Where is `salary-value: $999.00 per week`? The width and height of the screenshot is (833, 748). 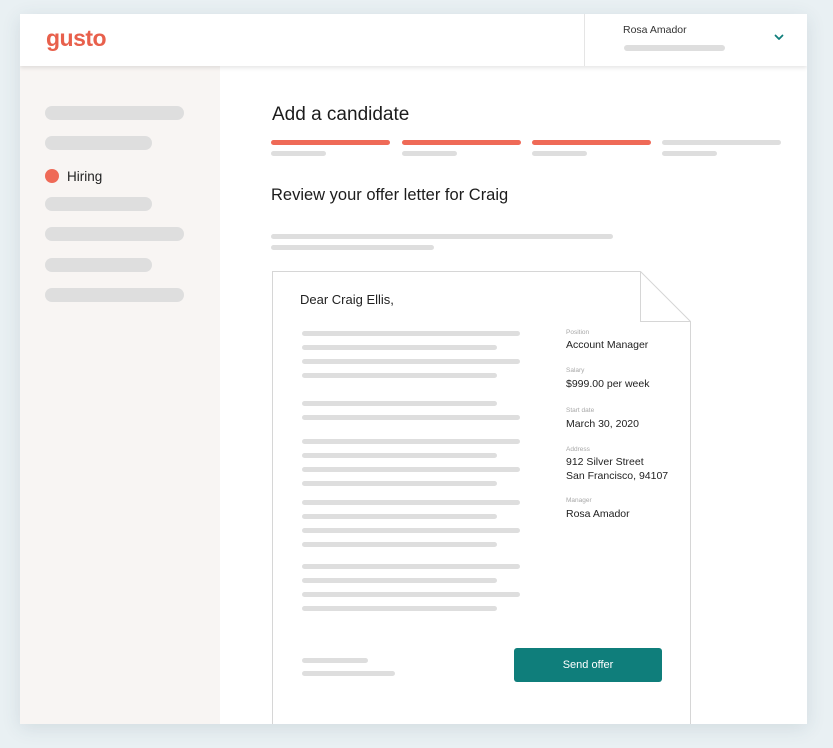 salary-value: $999.00 per week is located at coordinates (608, 384).